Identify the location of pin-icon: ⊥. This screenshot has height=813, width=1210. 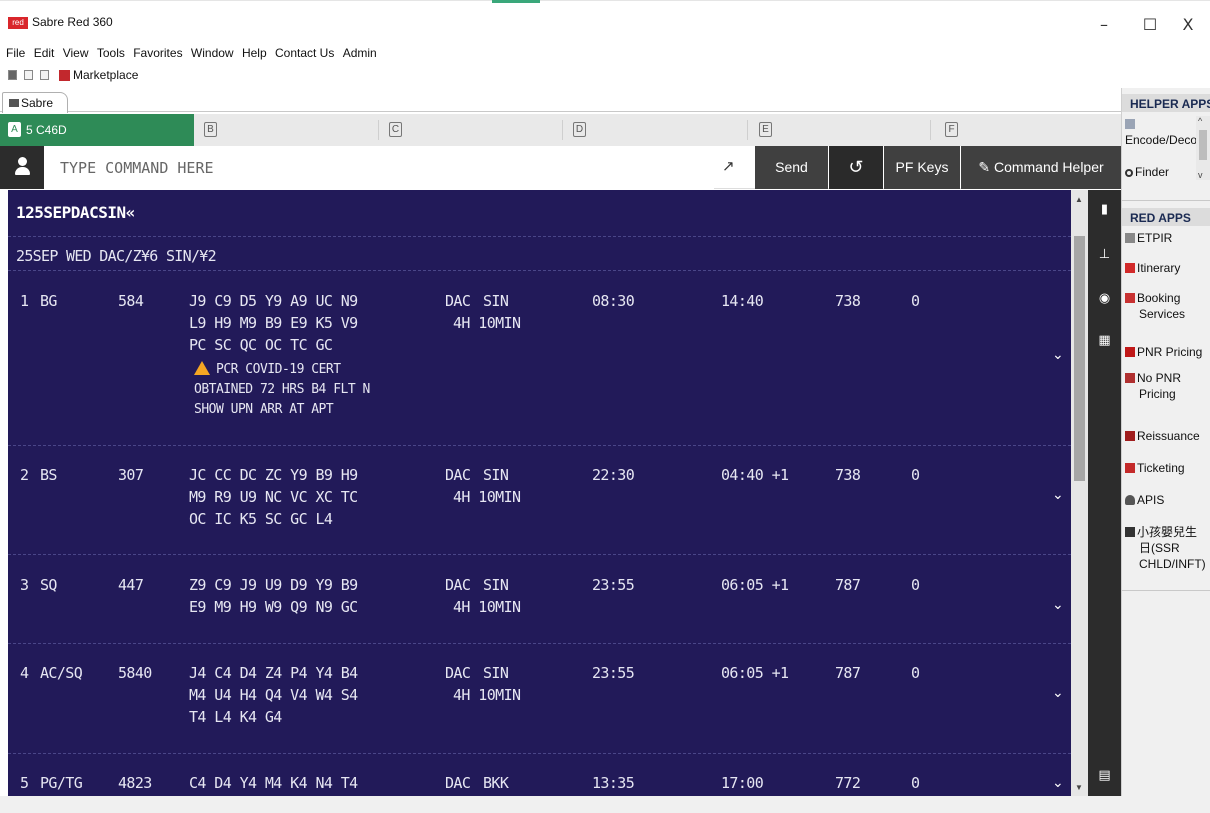
(1104, 254).